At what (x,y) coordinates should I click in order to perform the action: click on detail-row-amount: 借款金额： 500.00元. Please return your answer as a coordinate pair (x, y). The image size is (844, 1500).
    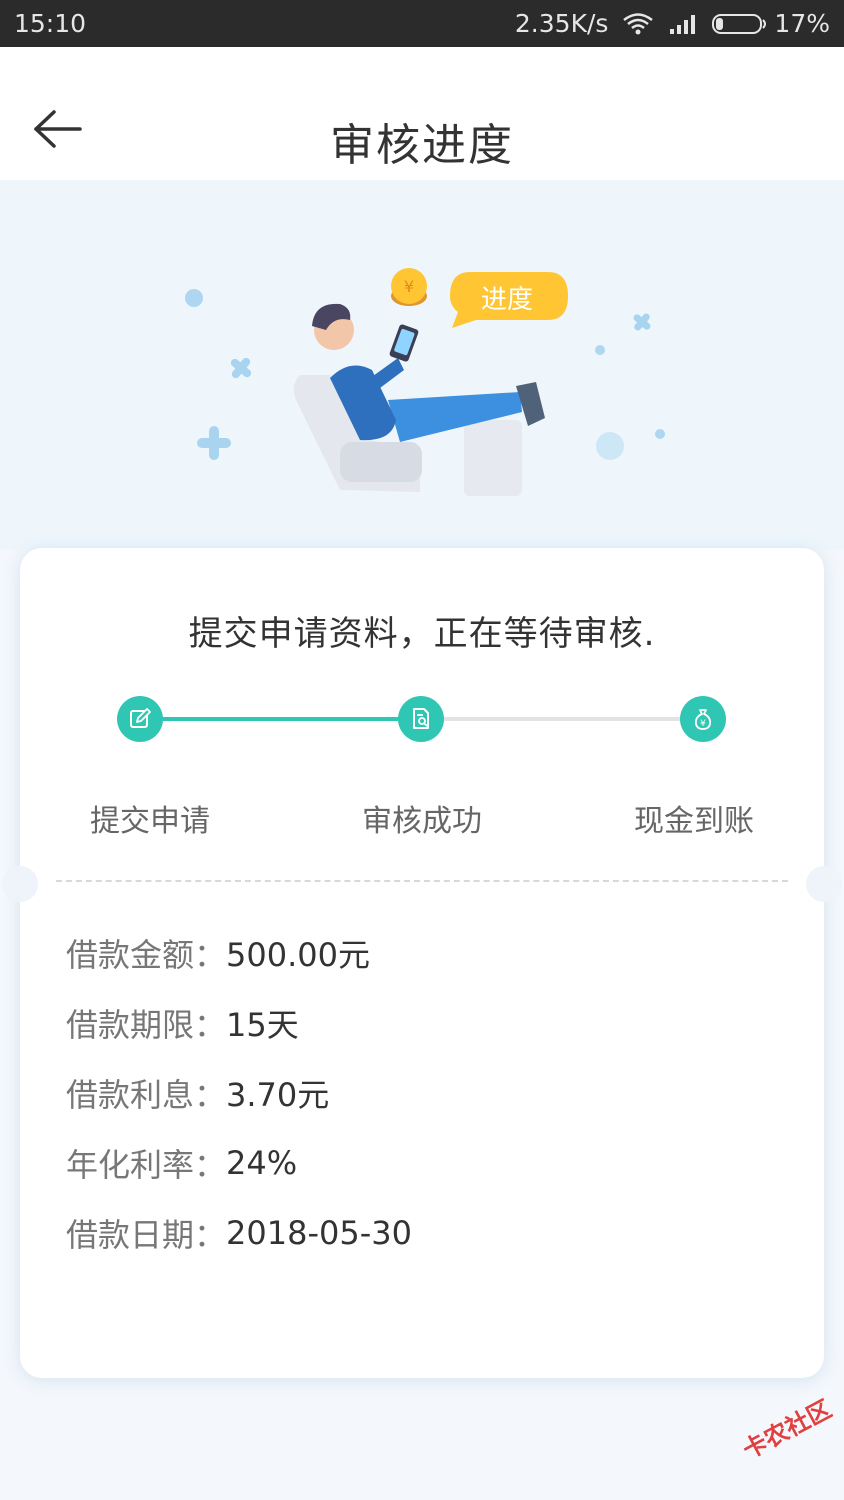
    Looking at the image, I should click on (239, 953).